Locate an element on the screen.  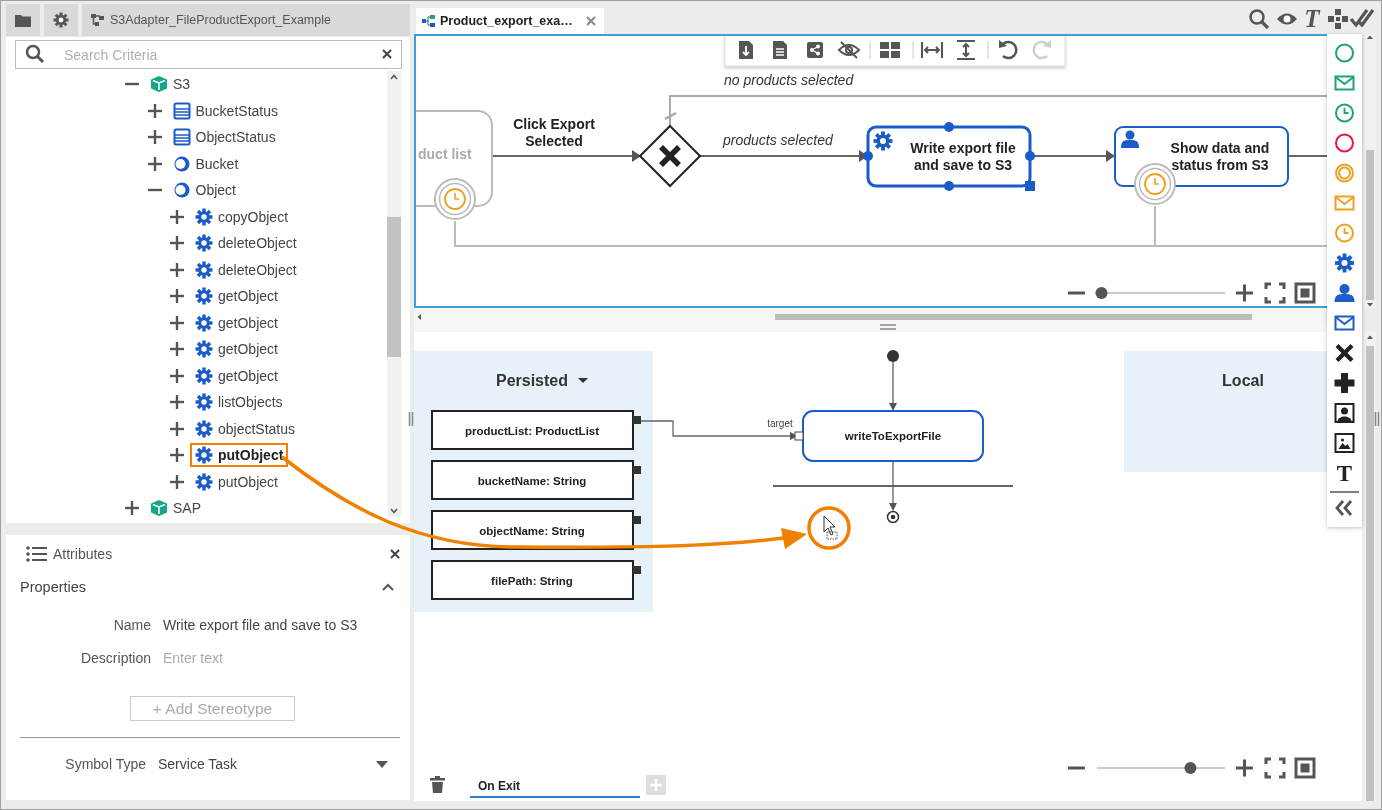
final-node is located at coordinates (893, 517).